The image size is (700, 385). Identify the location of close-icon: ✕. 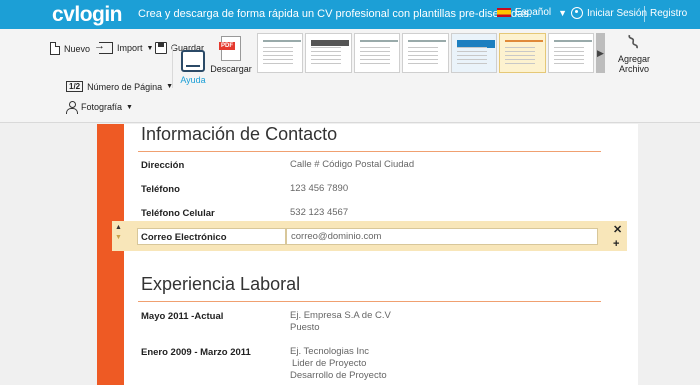
(617, 229).